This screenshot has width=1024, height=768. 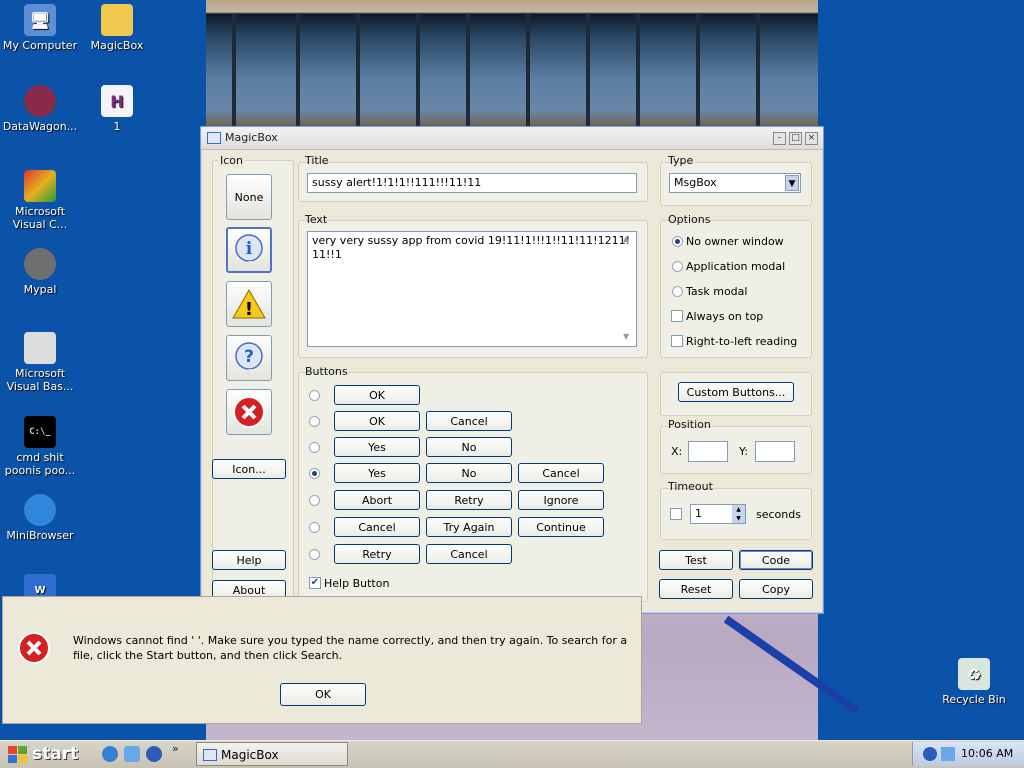 What do you see at coordinates (40, 45) in the screenshot?
I see `desktop-icon-label: My Computer` at bounding box center [40, 45].